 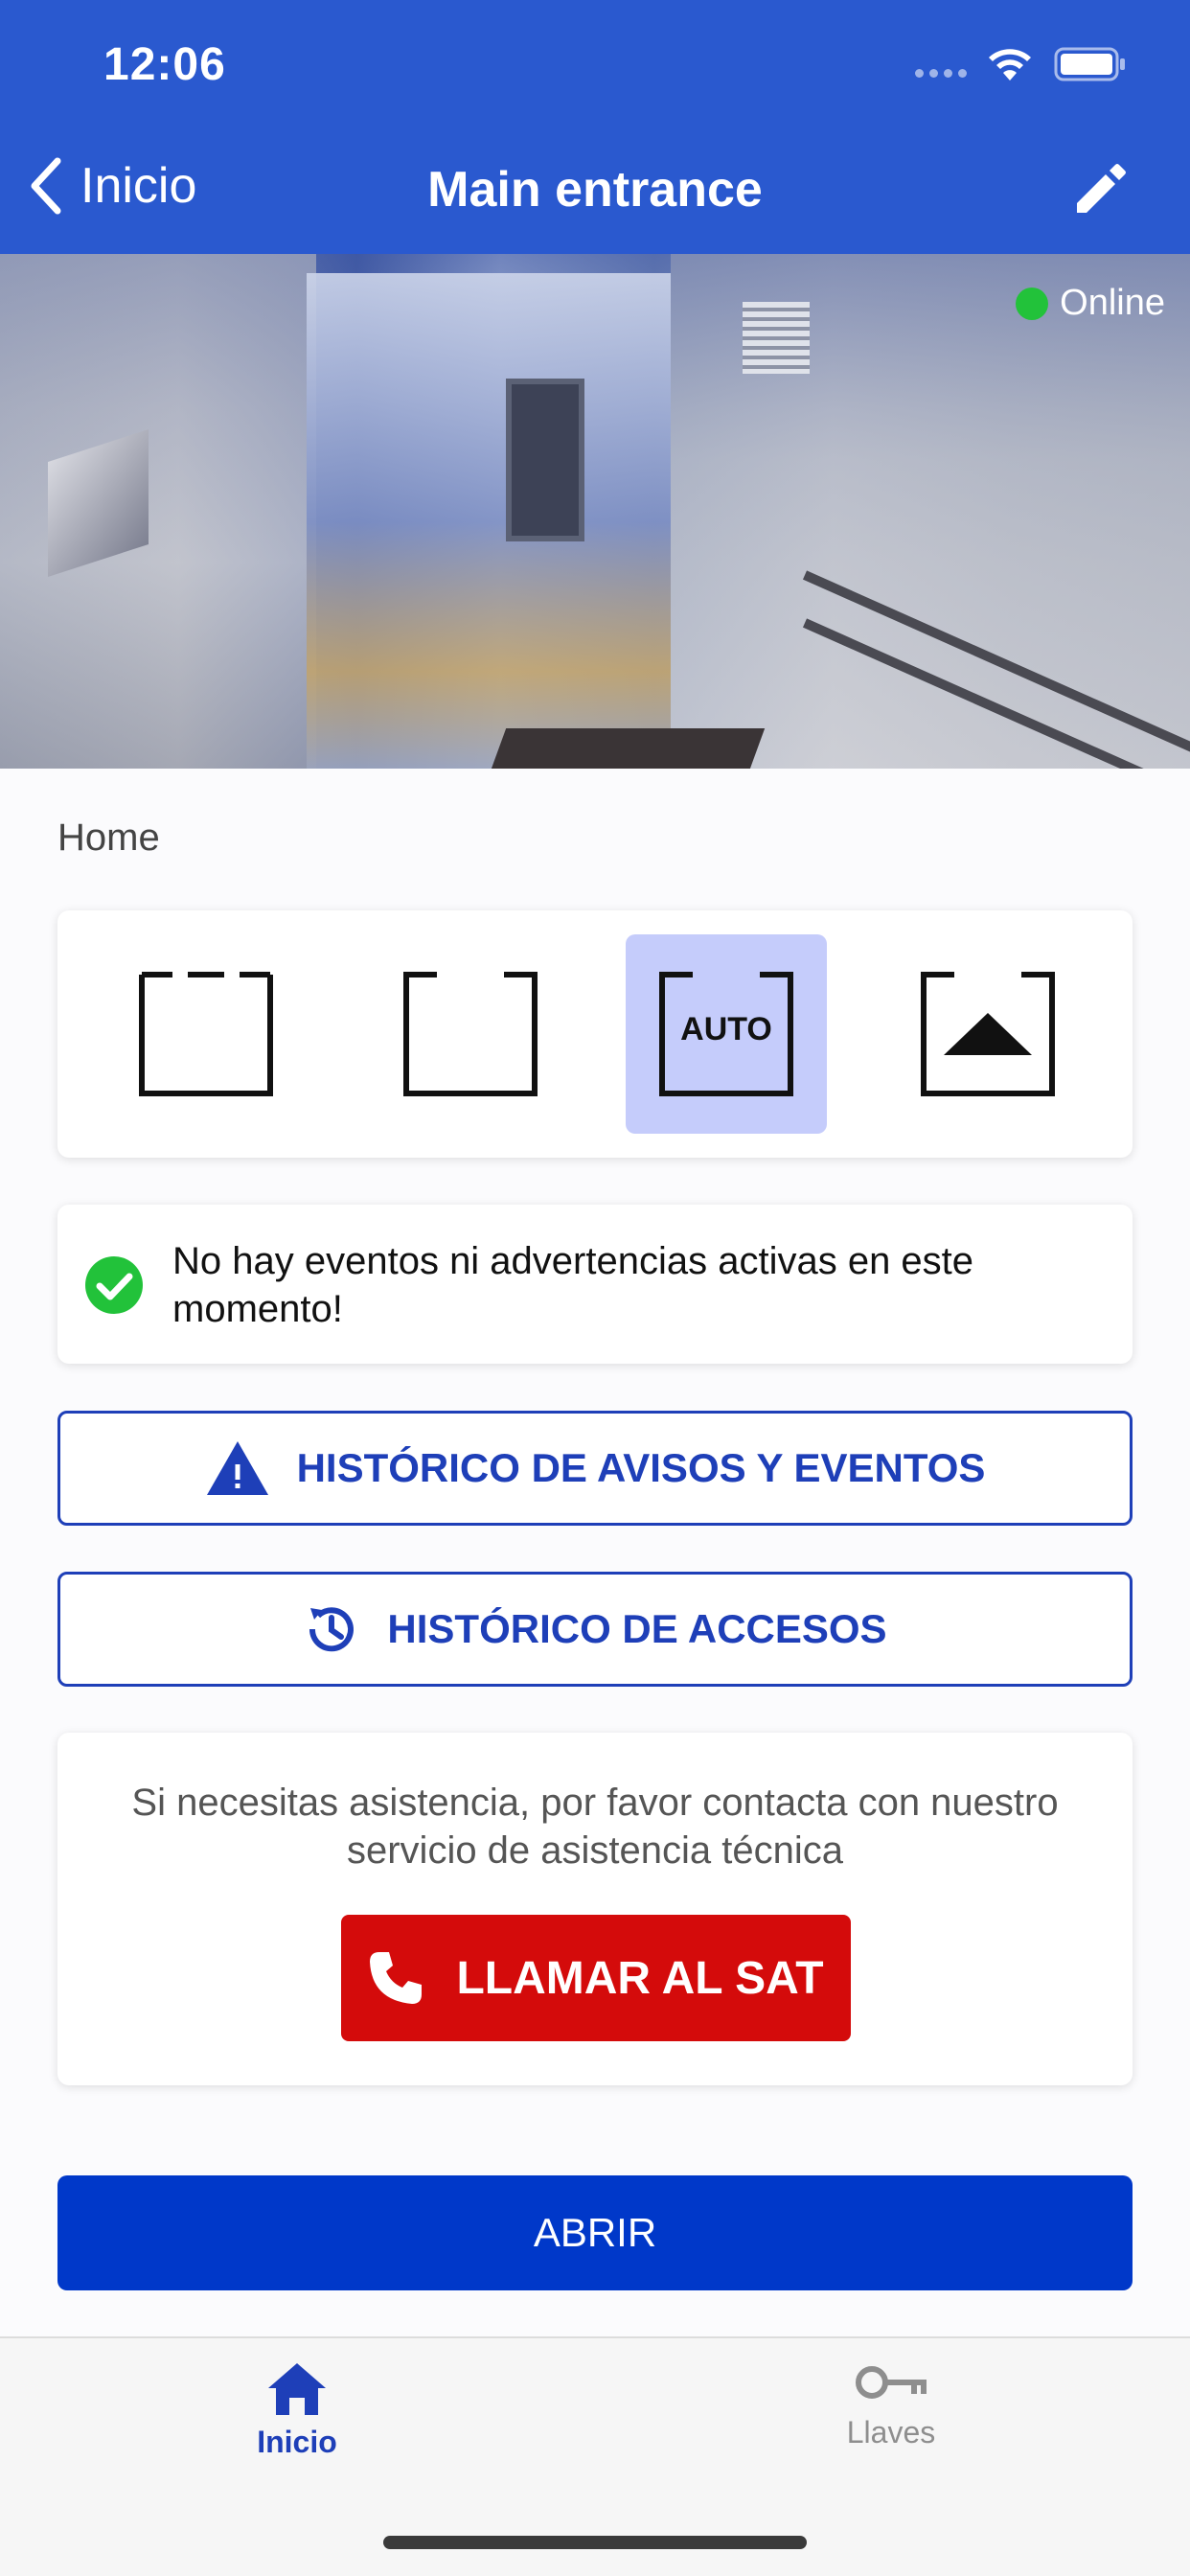 I want to click on tab-inicio: Inicio, so click(x=297, y=2410).